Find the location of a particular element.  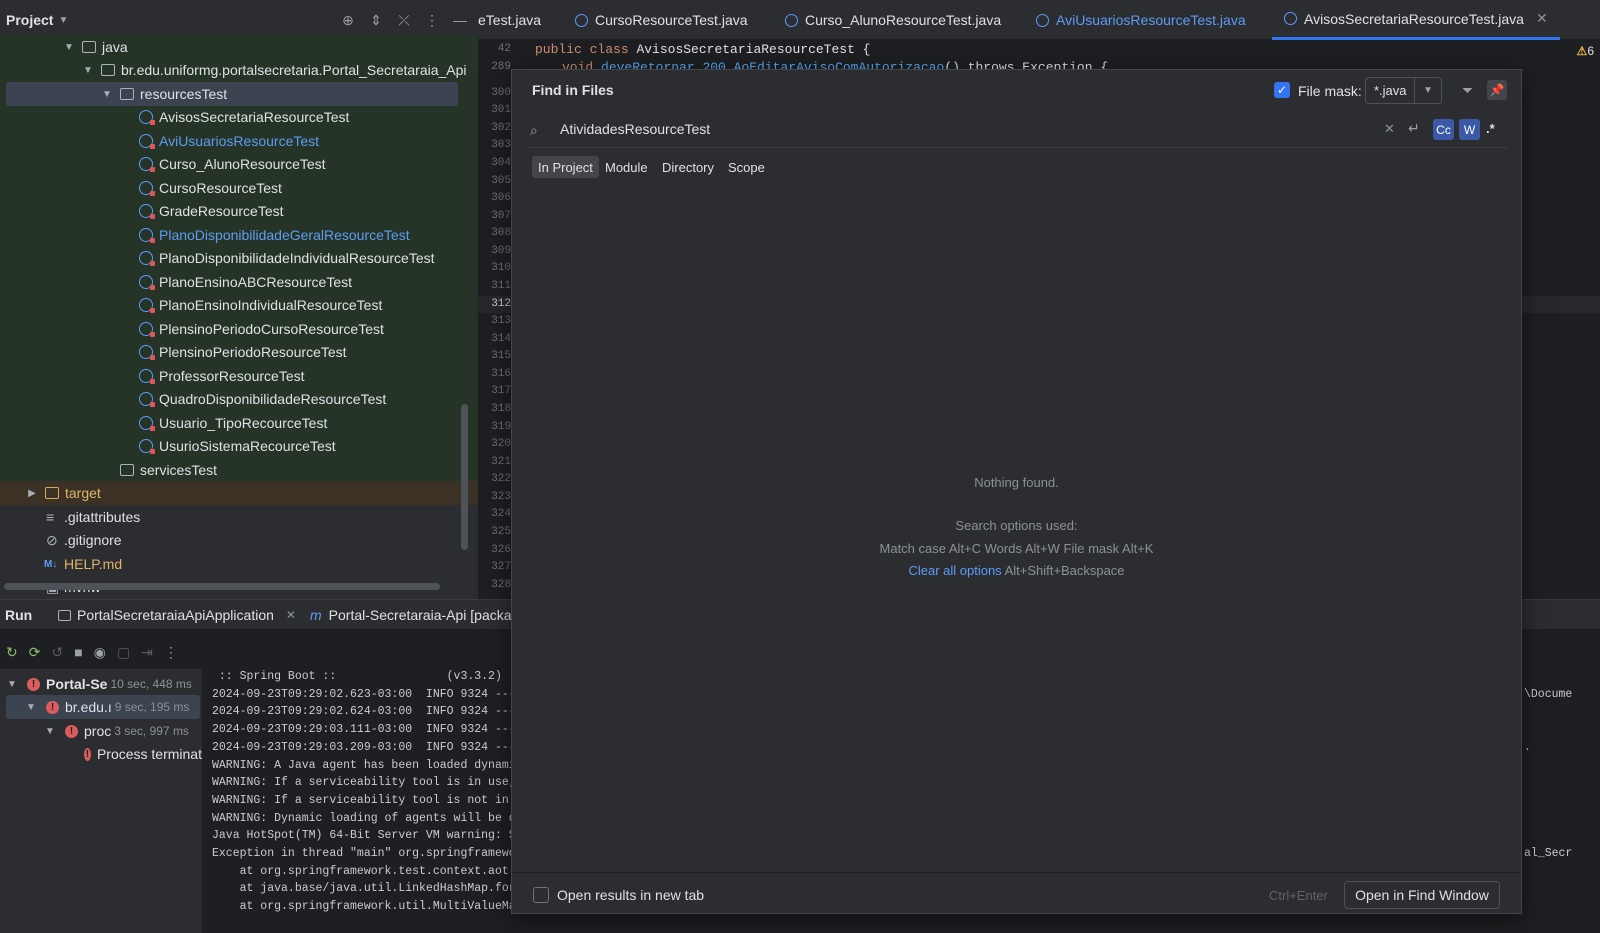

locate-icon: ⊕ is located at coordinates (348, 20).